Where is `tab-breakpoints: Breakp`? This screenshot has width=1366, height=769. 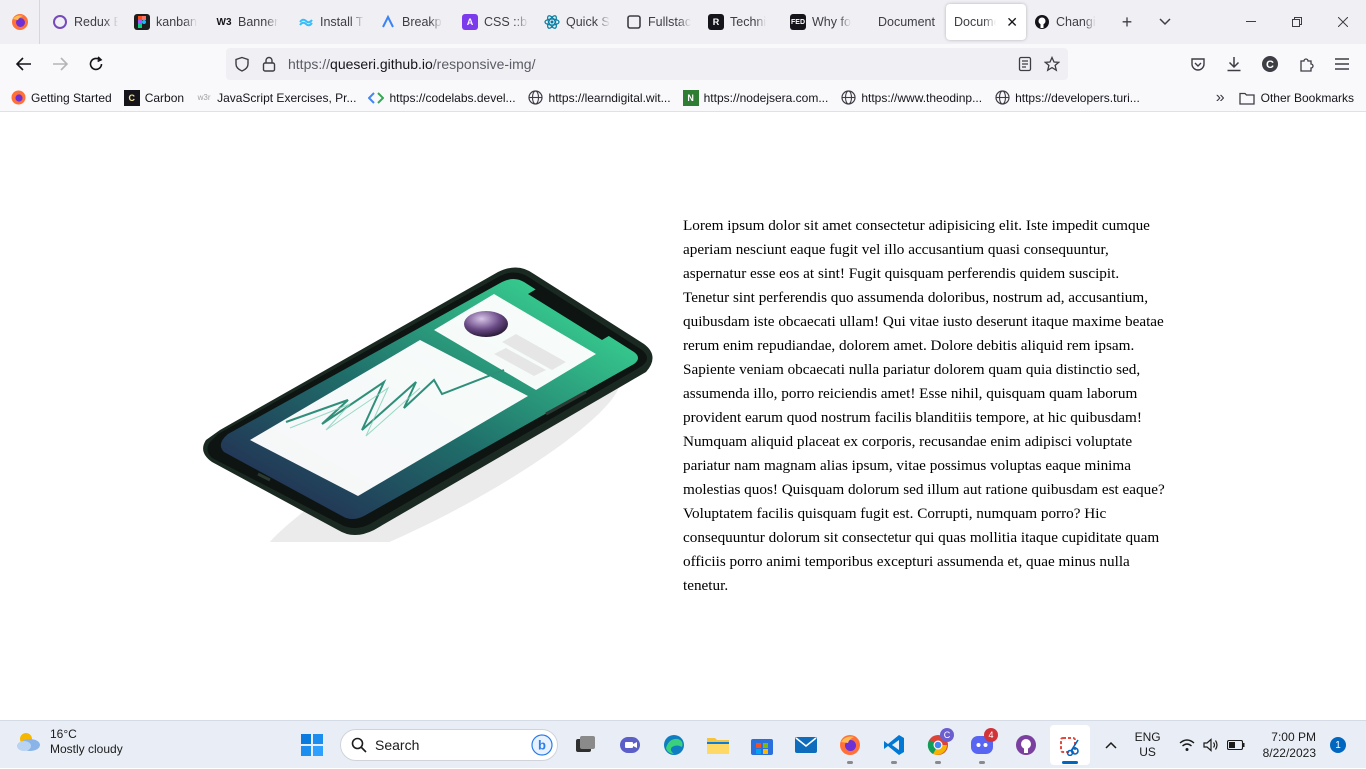 tab-breakpoints: Breakp is located at coordinates (413, 22).